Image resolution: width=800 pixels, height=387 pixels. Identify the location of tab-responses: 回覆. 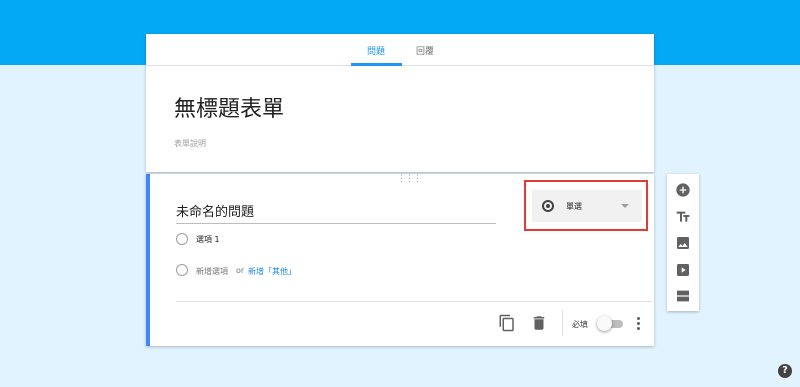
(425, 50).